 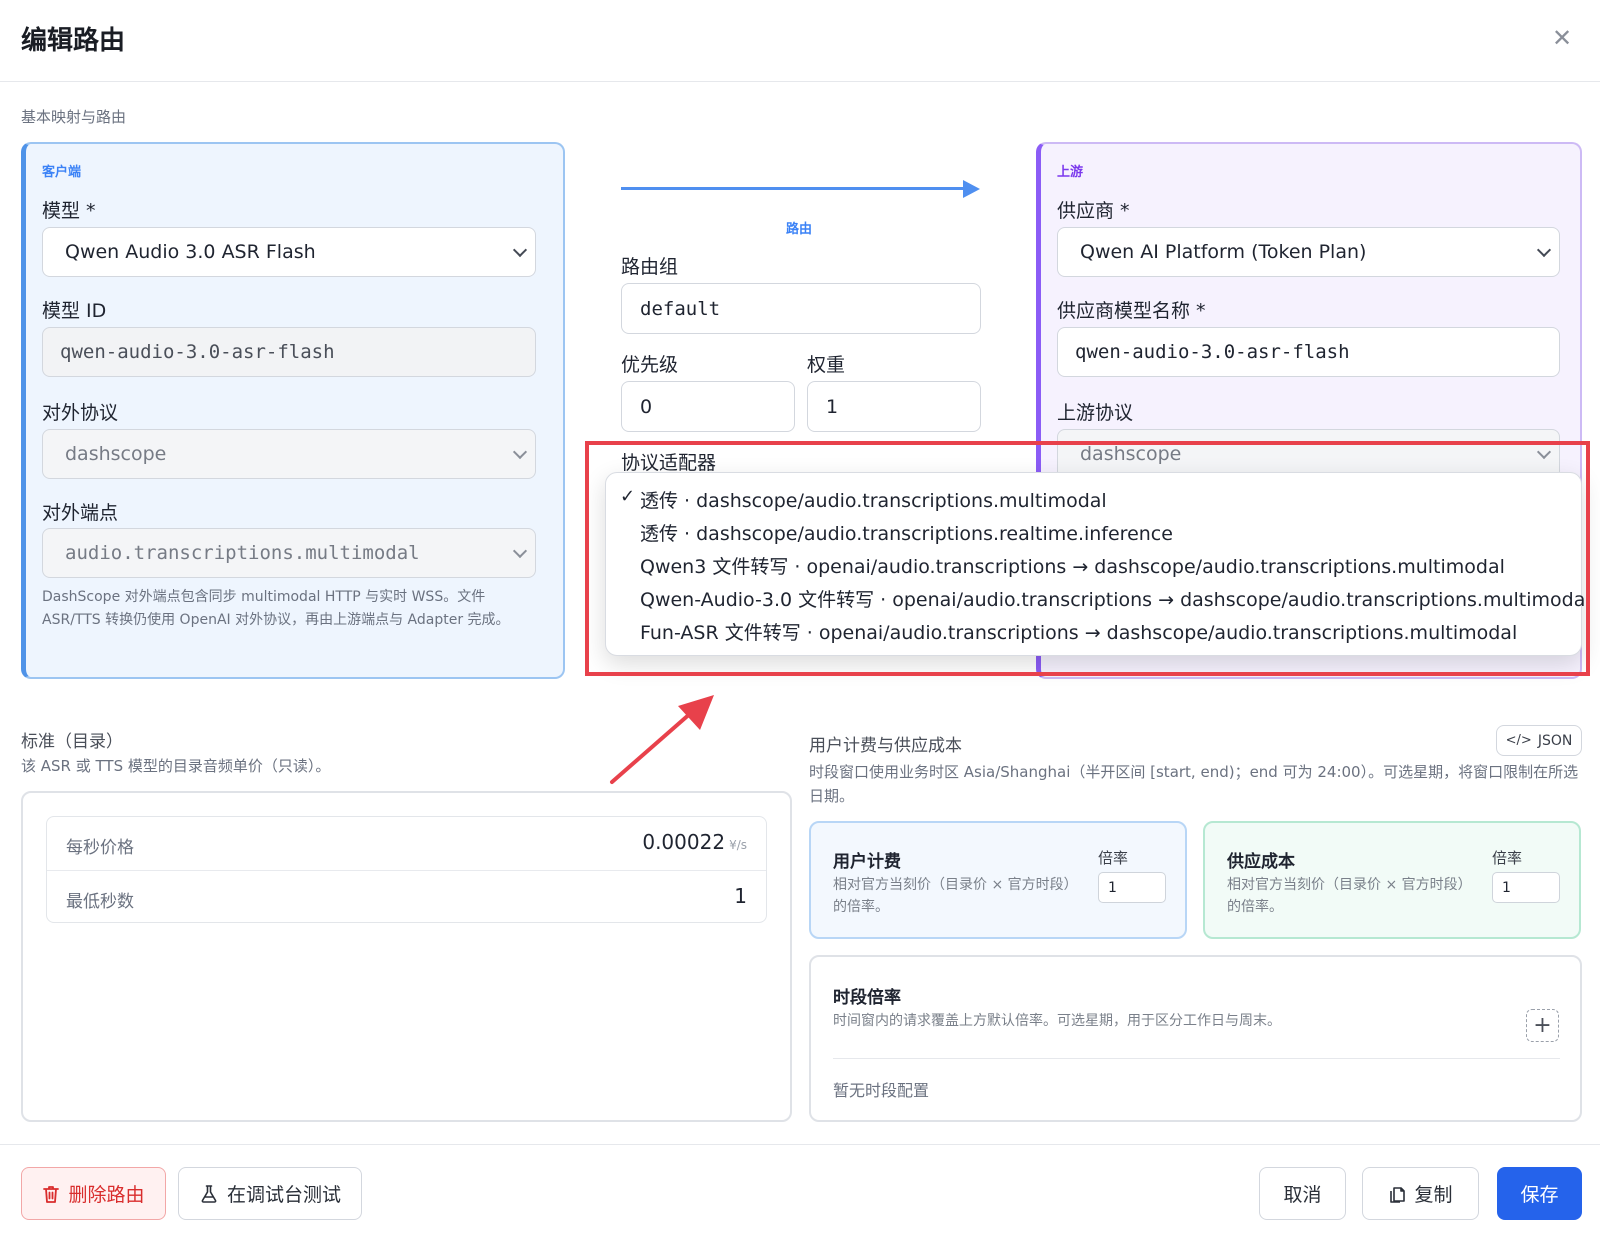 I want to click on time-window-desc: 时间窗内的请求覆盖上方默认倍率。可选星期，用于区分工作日与周末。, so click(x=1057, y=1021).